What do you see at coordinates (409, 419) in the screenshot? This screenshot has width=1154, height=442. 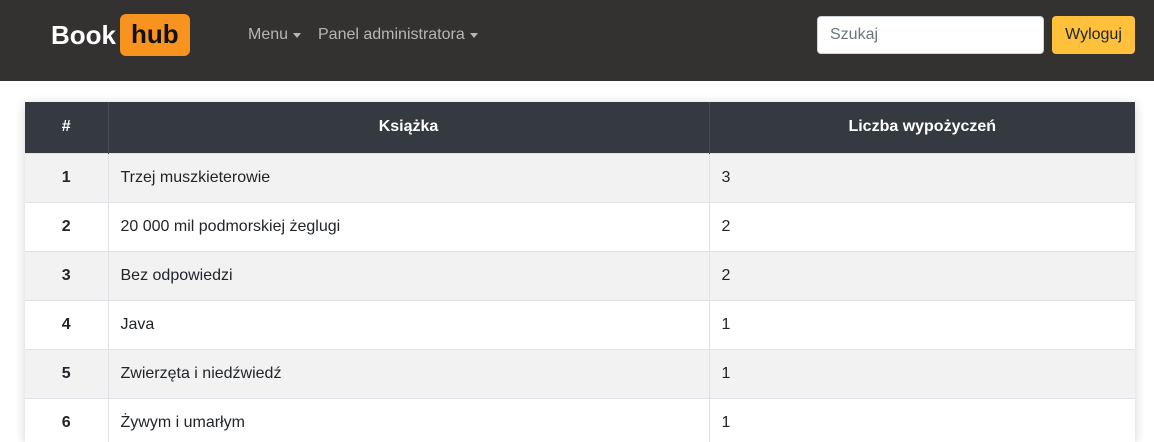 I see `book-title: Żywym i umarłym` at bounding box center [409, 419].